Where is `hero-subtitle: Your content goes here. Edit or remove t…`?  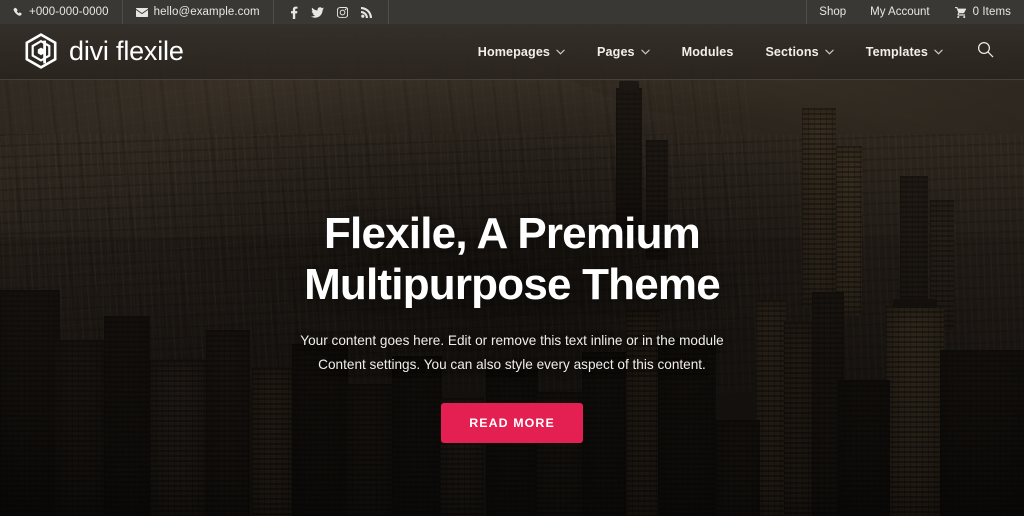 hero-subtitle: Your content goes here. Edit or remove t… is located at coordinates (512, 352).